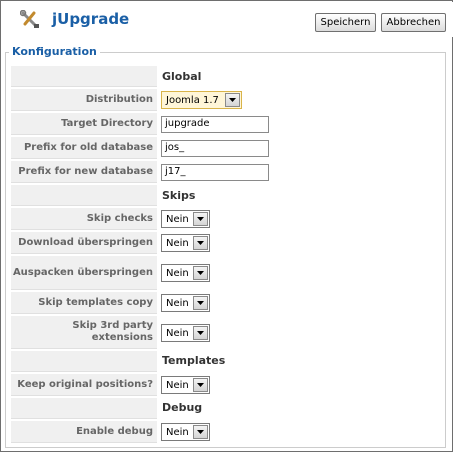 The image size is (453, 452). What do you see at coordinates (84, 76) in the screenshot?
I see `section-label-spacer-global` at bounding box center [84, 76].